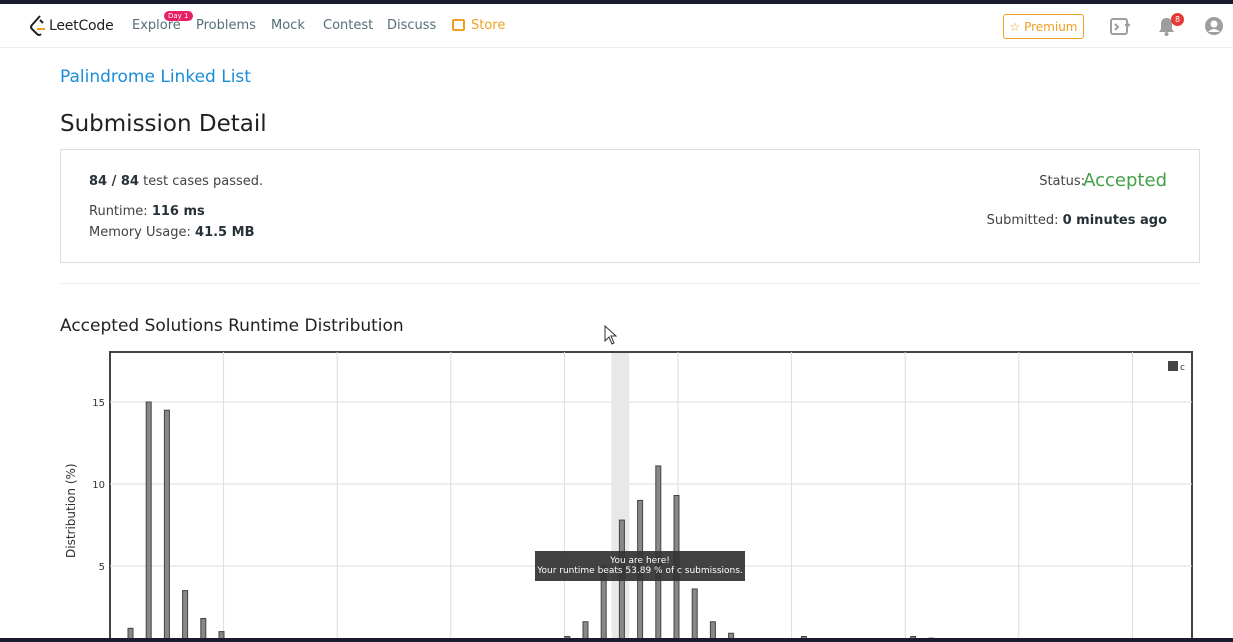 This screenshot has width=1233, height=642. I want to click on legend-swatch, so click(1173, 366).